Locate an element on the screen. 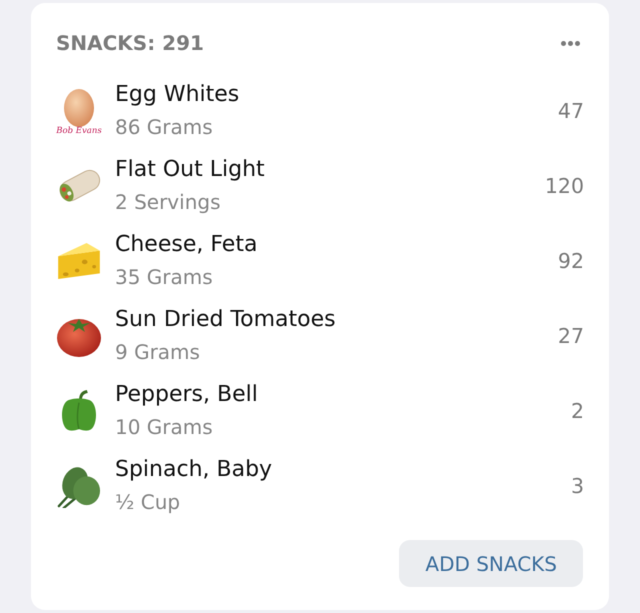  food-name: Flat Out Light is located at coordinates (190, 170).